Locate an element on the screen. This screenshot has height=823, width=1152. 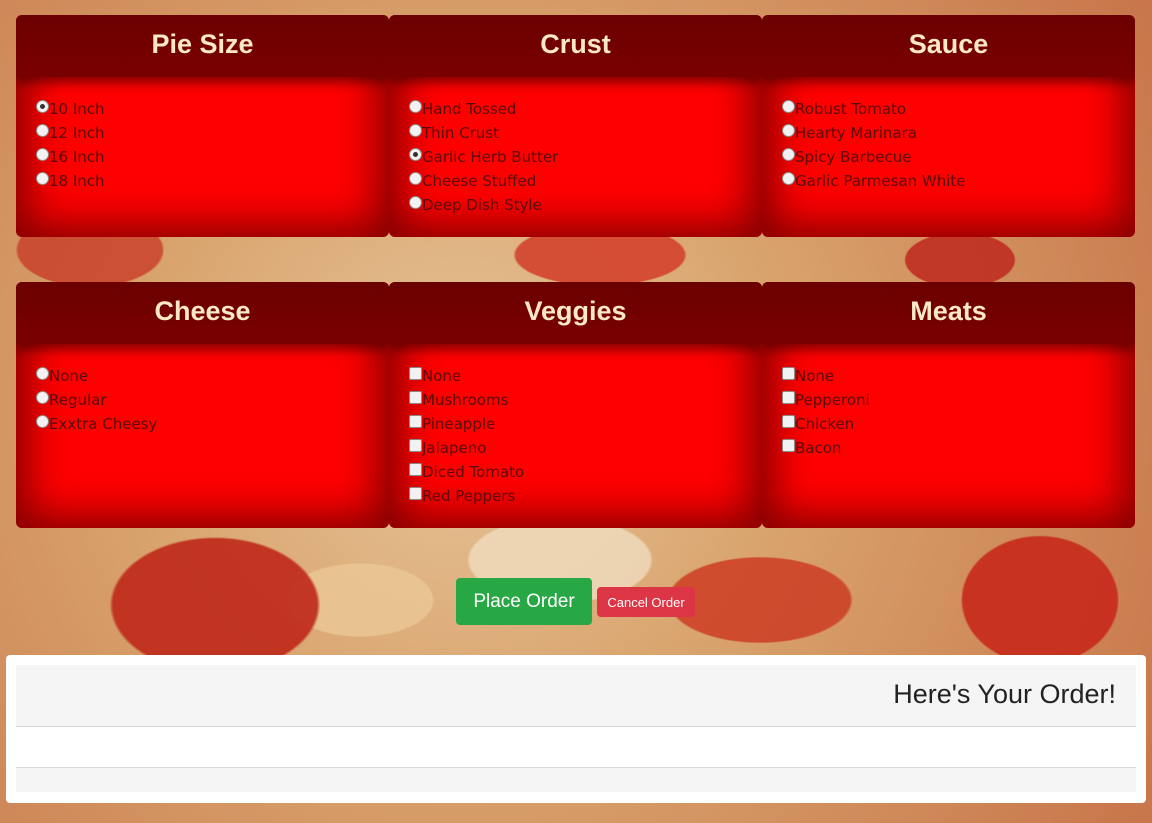
meat-option-none: None is located at coordinates (958, 376).